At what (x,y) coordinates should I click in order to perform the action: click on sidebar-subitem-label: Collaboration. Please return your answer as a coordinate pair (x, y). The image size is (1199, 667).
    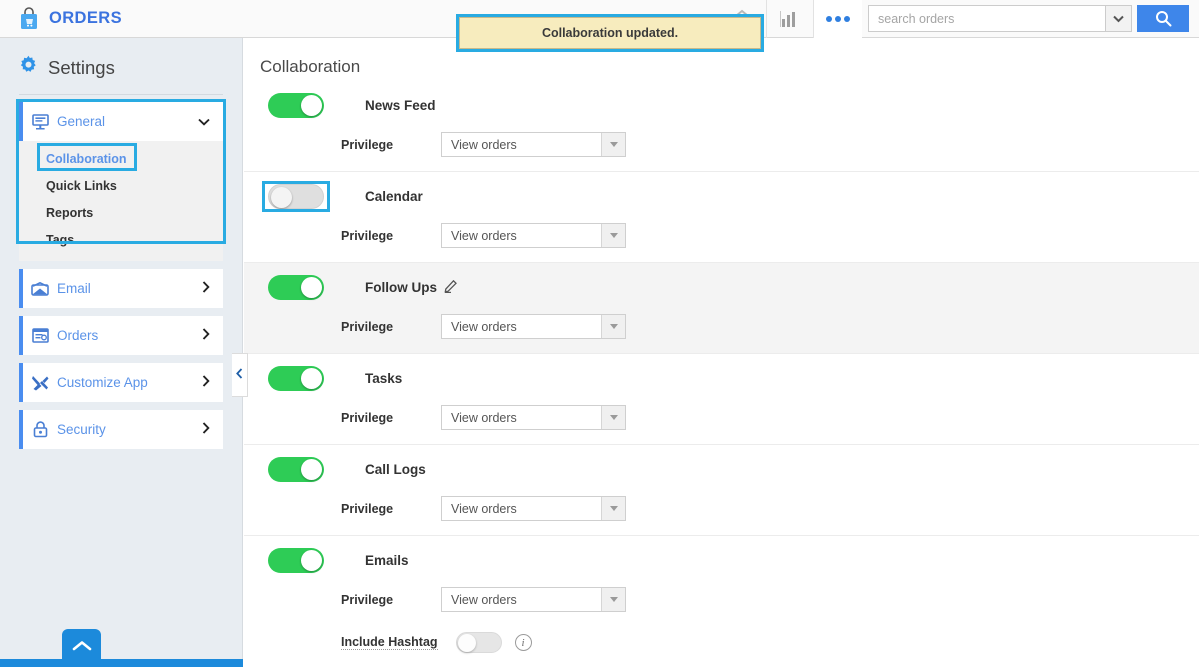
    Looking at the image, I should click on (86, 158).